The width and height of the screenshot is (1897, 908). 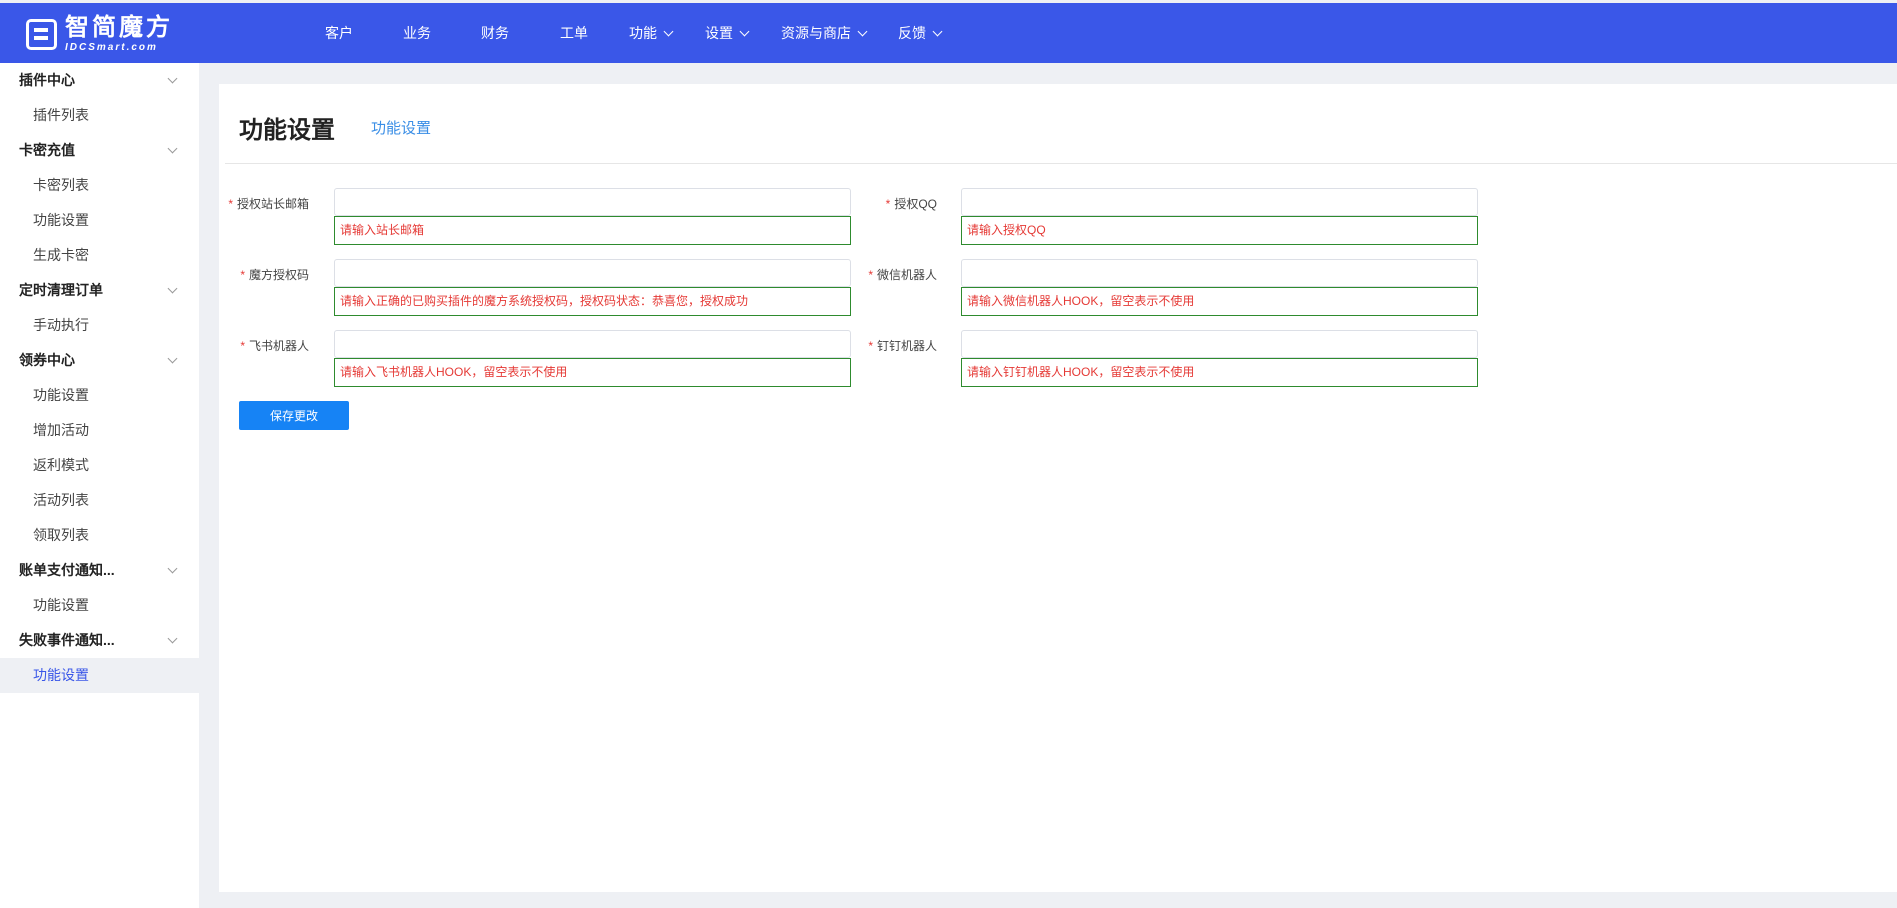 What do you see at coordinates (1219, 301) in the screenshot?
I see `wechat-bot-error: 请输入微信机器人HOOK，留空表示不使用` at bounding box center [1219, 301].